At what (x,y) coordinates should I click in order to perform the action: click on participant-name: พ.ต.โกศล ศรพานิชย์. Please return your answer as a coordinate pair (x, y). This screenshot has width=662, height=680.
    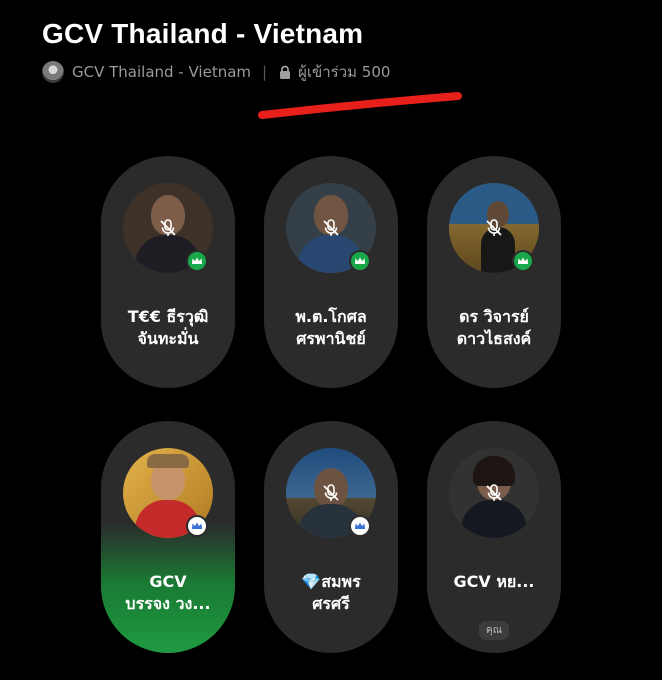
    Looking at the image, I should click on (331, 327).